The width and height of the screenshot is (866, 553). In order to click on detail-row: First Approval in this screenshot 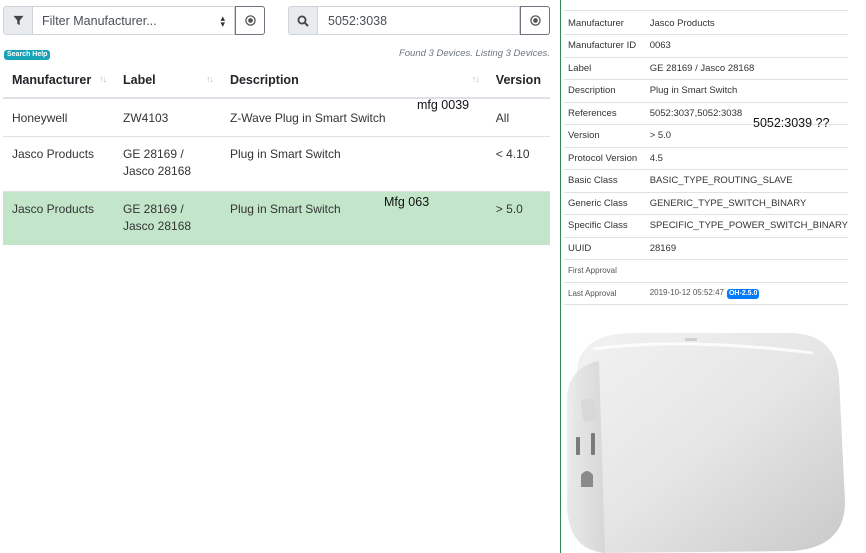, I will do `click(706, 271)`.